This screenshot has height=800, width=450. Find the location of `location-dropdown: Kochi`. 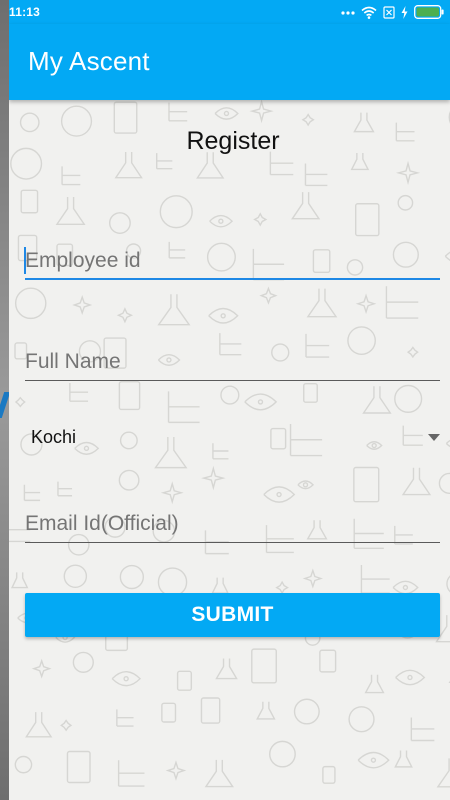

location-dropdown: Kochi is located at coordinates (232, 438).